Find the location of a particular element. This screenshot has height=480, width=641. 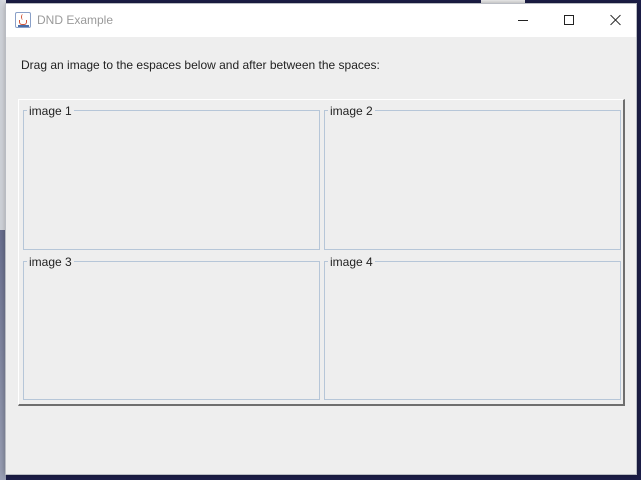

java-cup-icon is located at coordinates (23, 20).